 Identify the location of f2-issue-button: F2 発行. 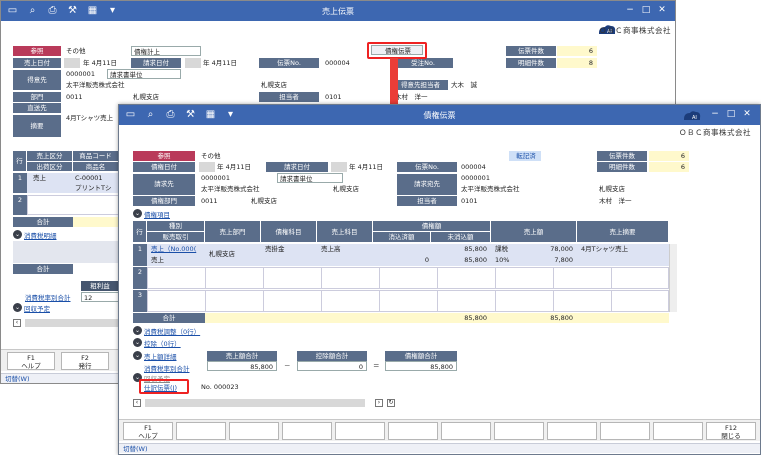
(85, 361).